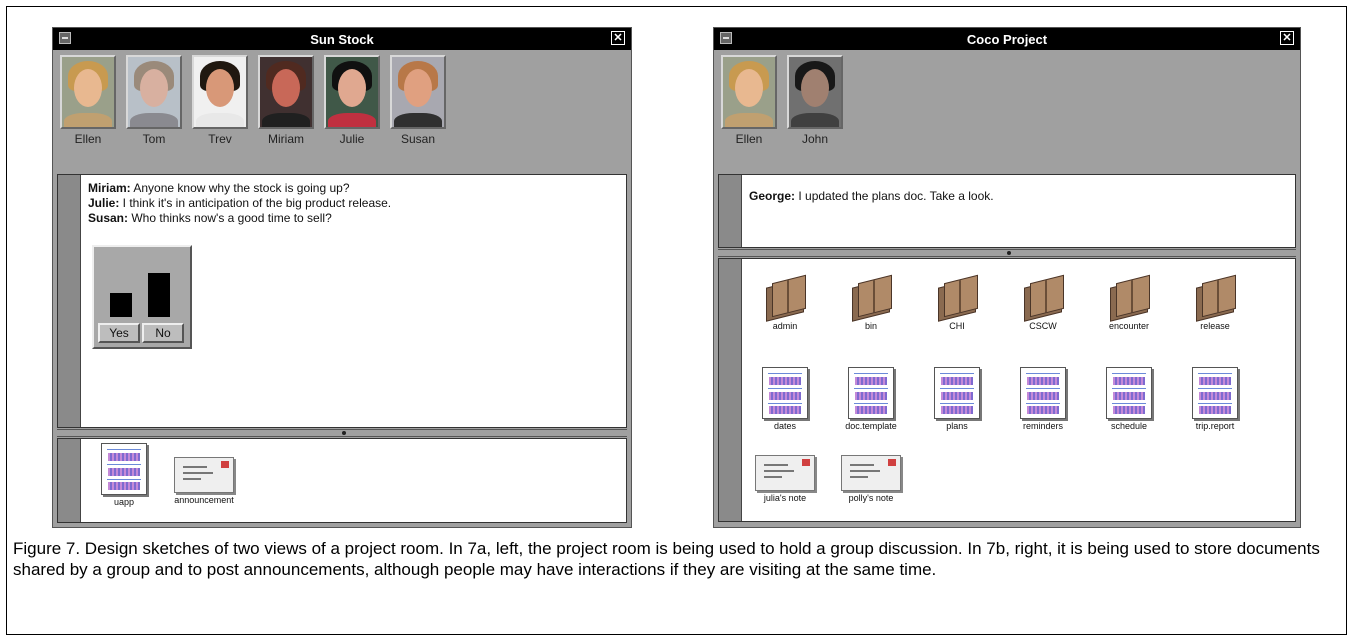 The width and height of the screenshot is (1353, 641). What do you see at coordinates (785, 426) in the screenshot?
I see `file-label: dates` at bounding box center [785, 426].